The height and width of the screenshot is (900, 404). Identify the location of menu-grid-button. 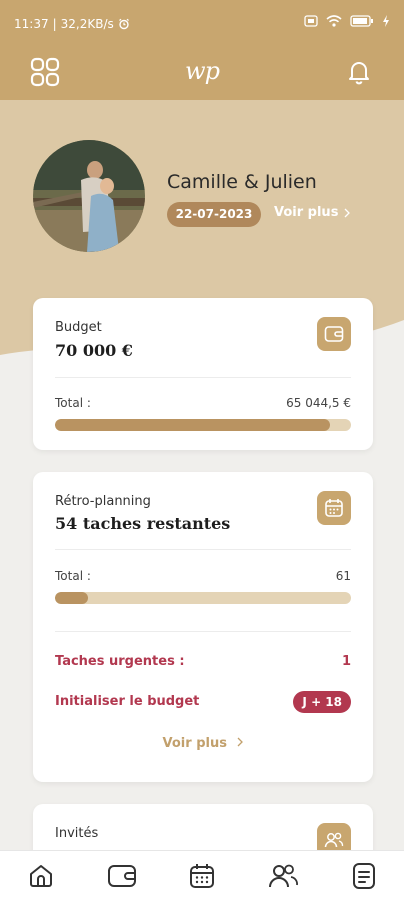
(45, 72).